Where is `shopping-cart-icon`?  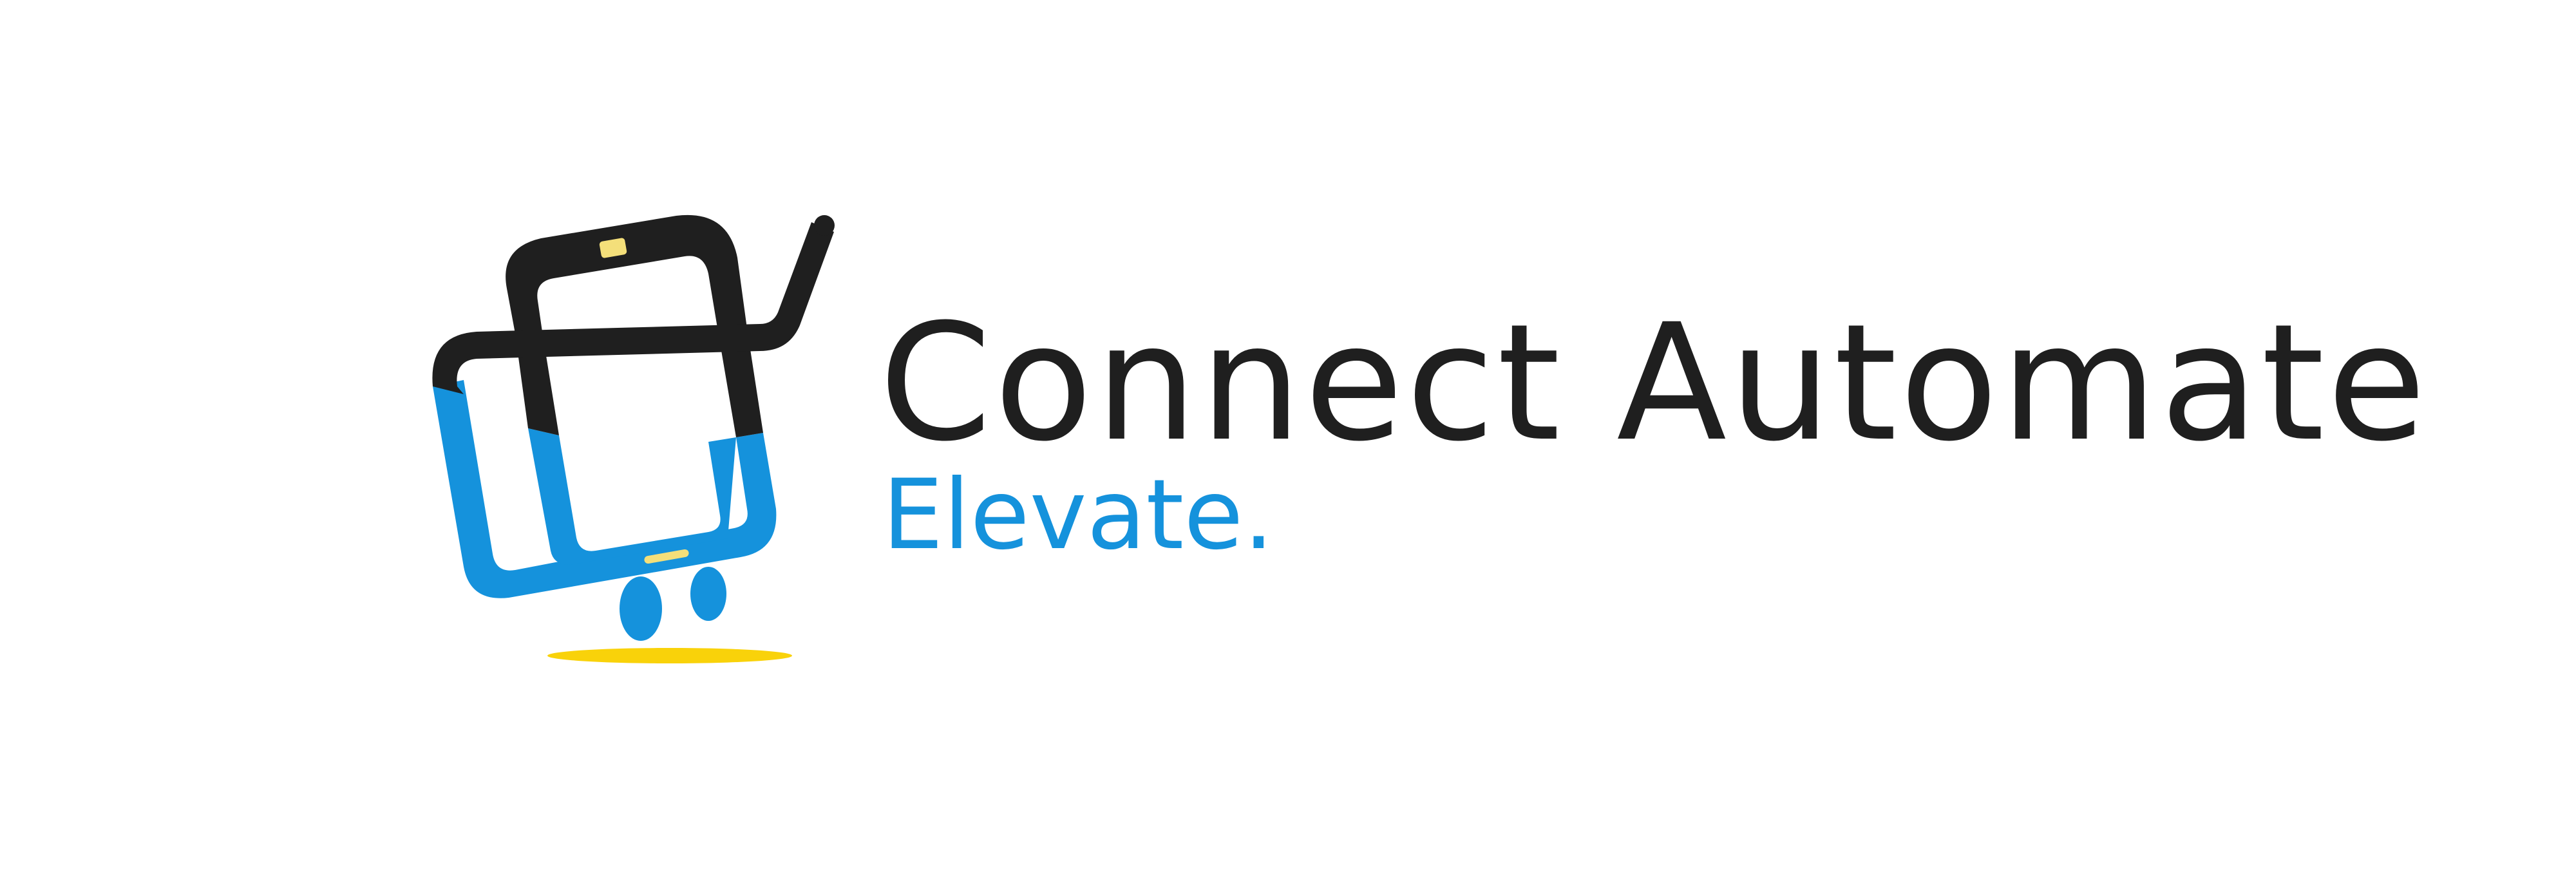
shopping-cart-icon is located at coordinates (634, 438).